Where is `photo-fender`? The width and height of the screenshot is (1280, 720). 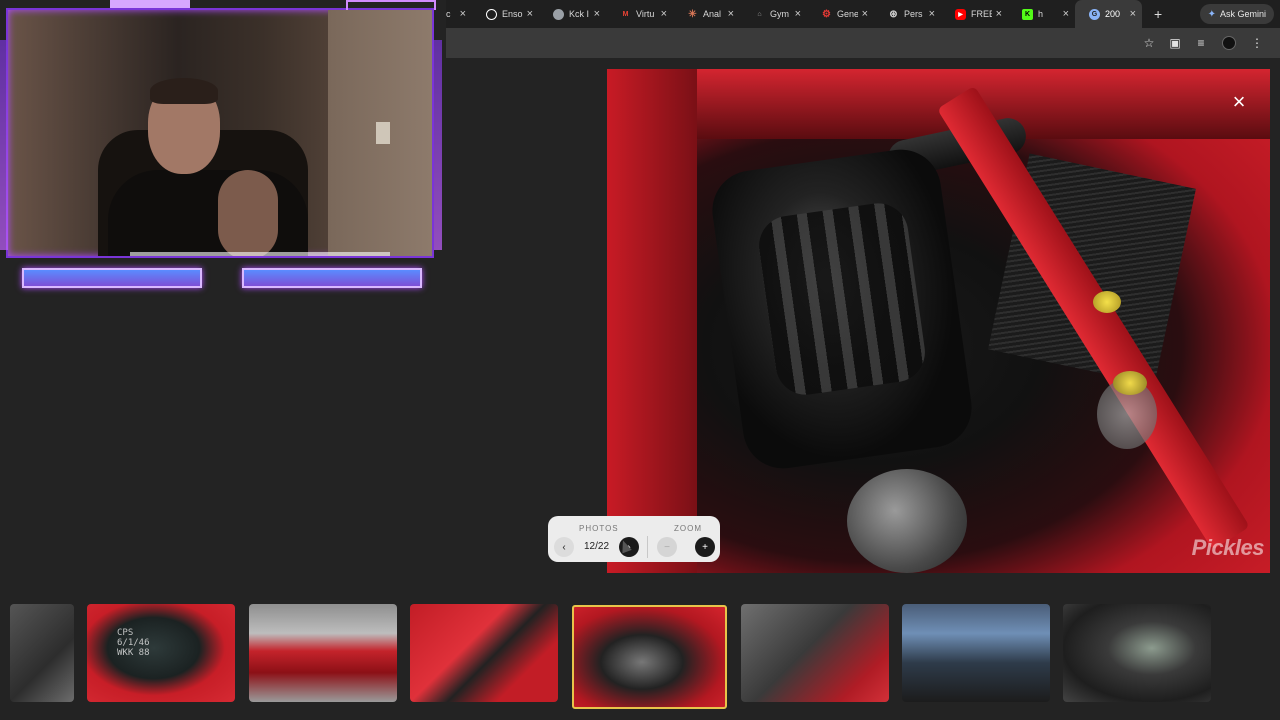 photo-fender is located at coordinates (652, 321).